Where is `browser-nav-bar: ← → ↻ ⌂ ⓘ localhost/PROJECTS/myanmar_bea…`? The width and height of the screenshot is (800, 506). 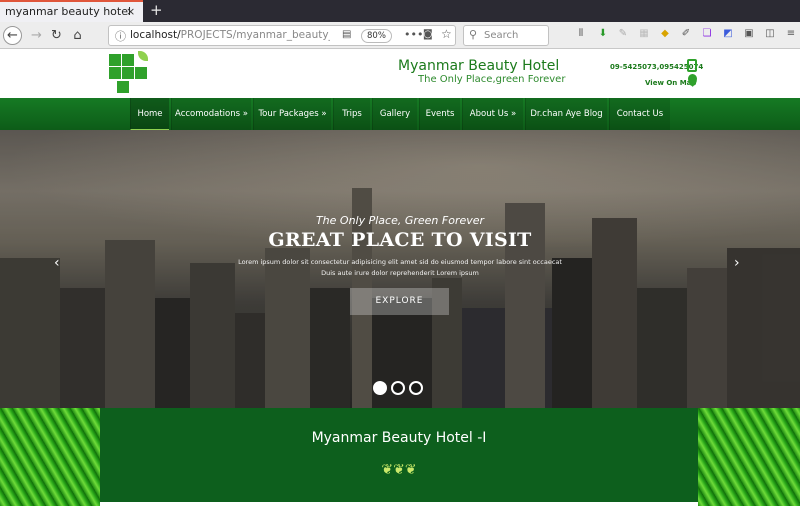
browser-nav-bar: ← → ↻ ⌂ ⓘ localhost/PROJECTS/myanmar_bea… is located at coordinates (400, 35).